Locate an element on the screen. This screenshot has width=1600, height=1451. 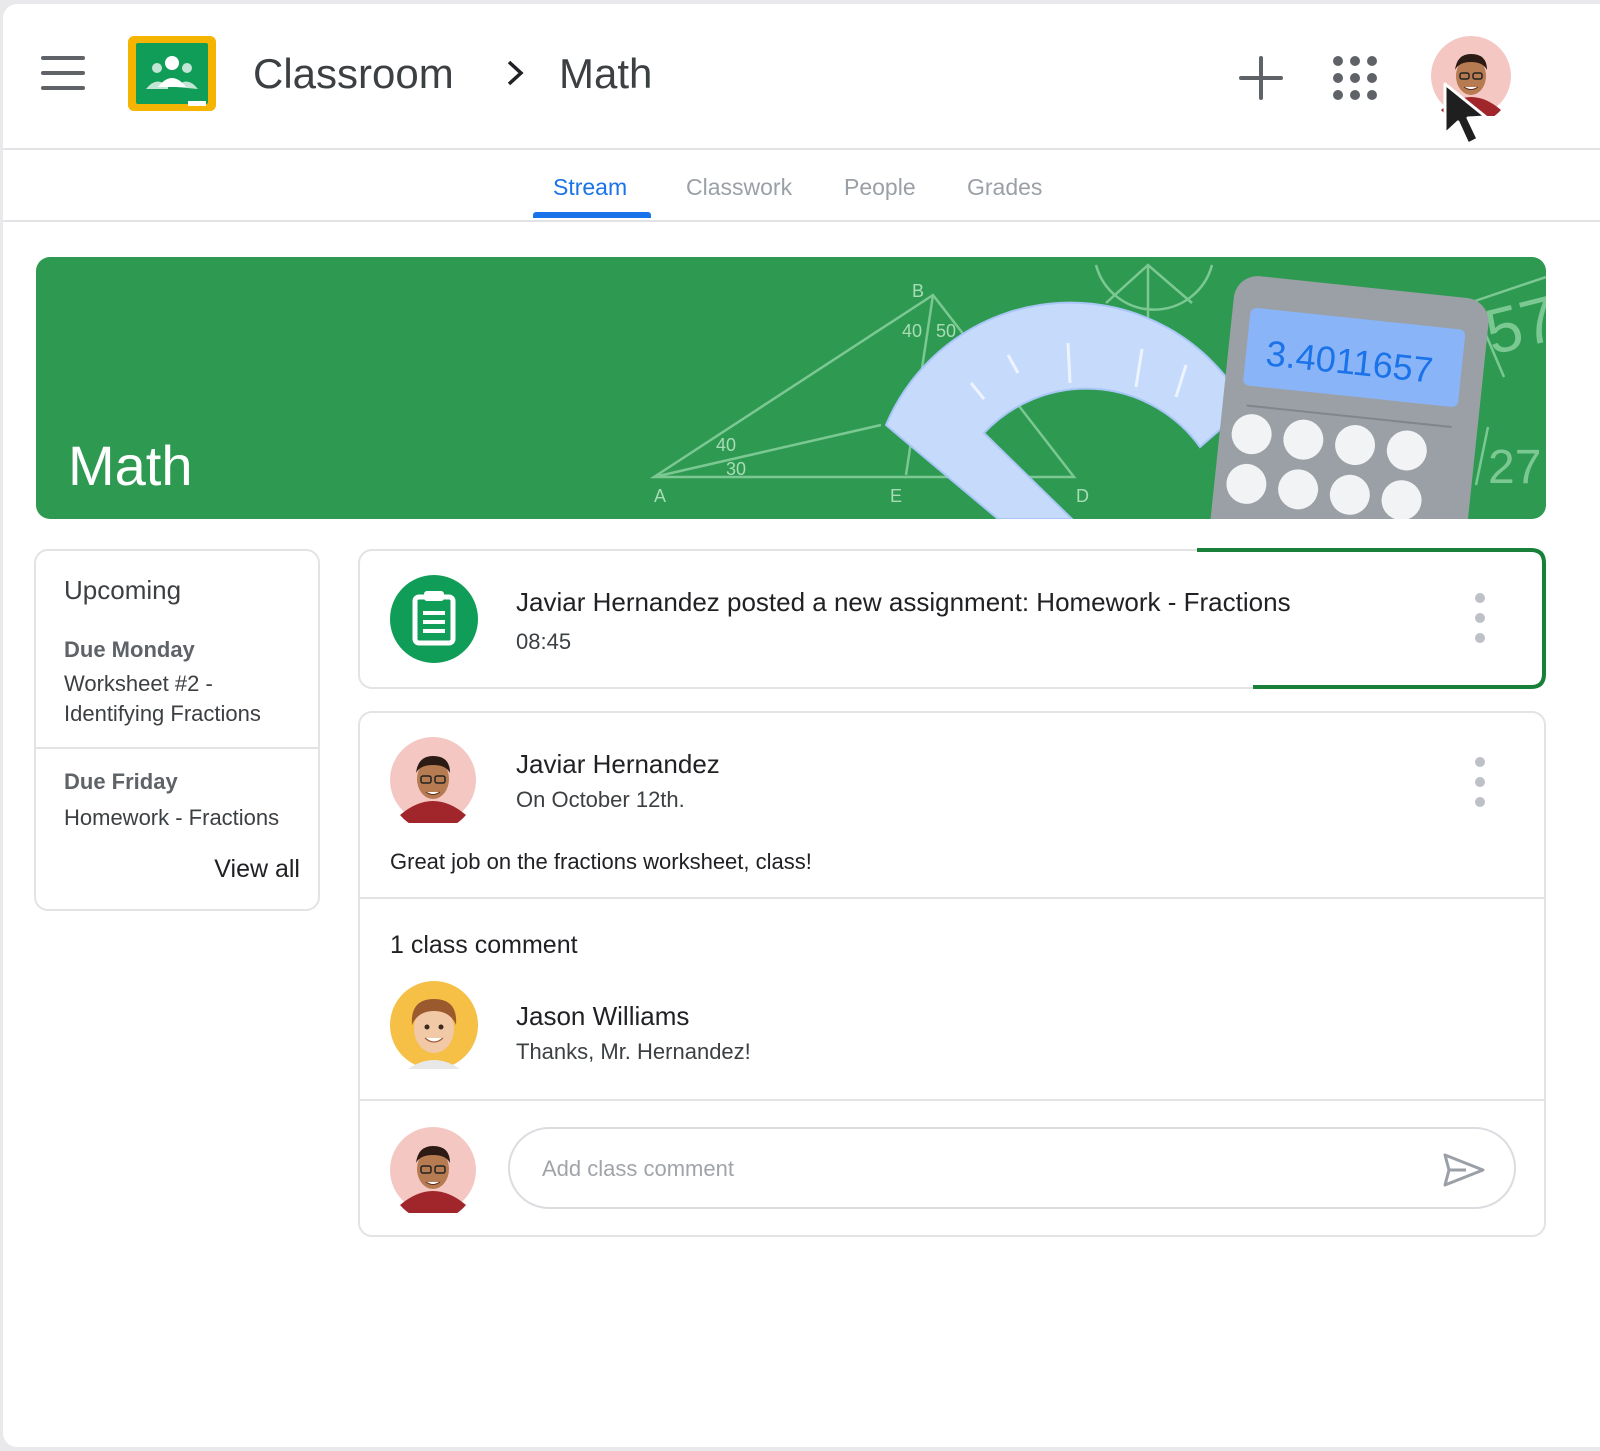
due-label: Due Friday is located at coordinates (121, 781).